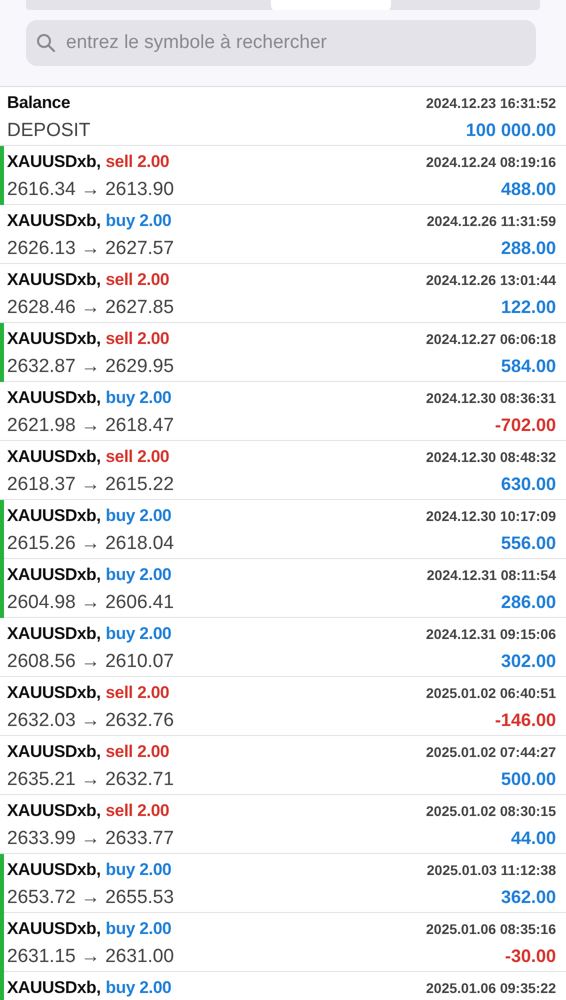  Describe the element at coordinates (491, 162) in the screenshot. I see `deal-time: 2024.12.24 08:19:16` at that location.